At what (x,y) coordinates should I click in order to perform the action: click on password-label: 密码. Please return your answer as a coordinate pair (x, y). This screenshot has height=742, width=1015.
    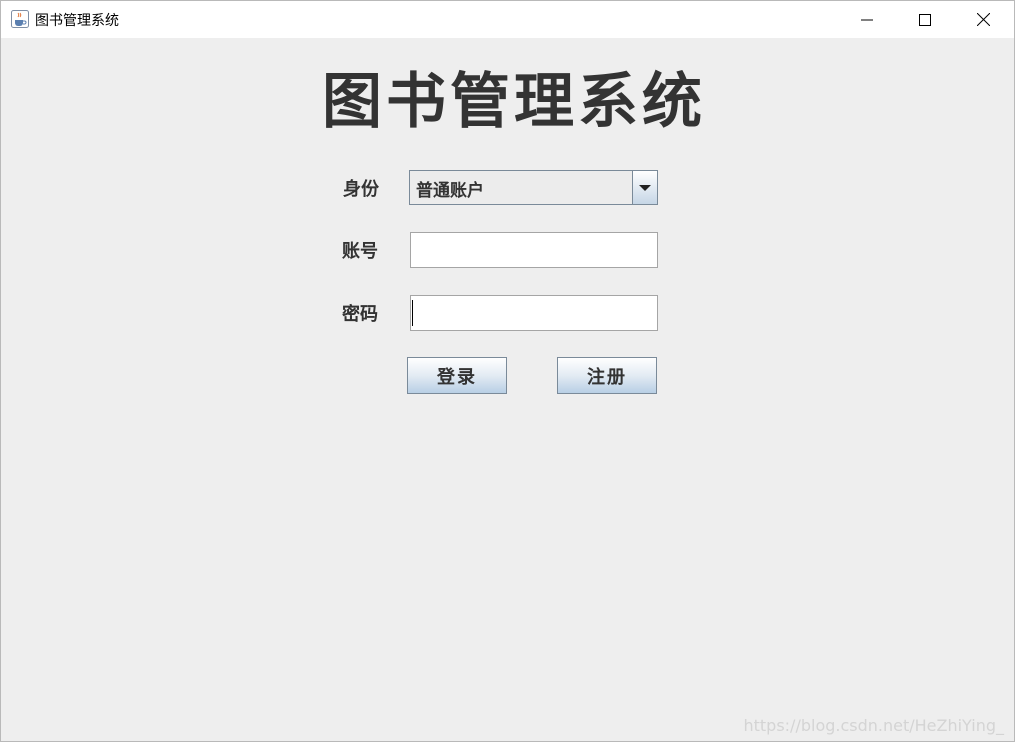
    Looking at the image, I should click on (360, 314).